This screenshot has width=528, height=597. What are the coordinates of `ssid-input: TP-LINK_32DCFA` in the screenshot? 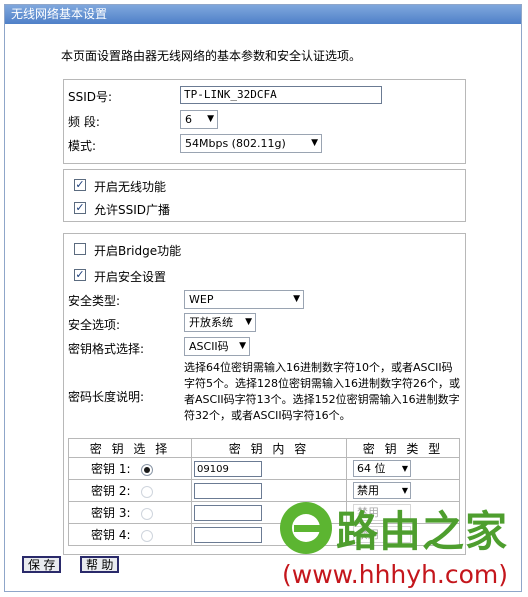 It's located at (281, 95).